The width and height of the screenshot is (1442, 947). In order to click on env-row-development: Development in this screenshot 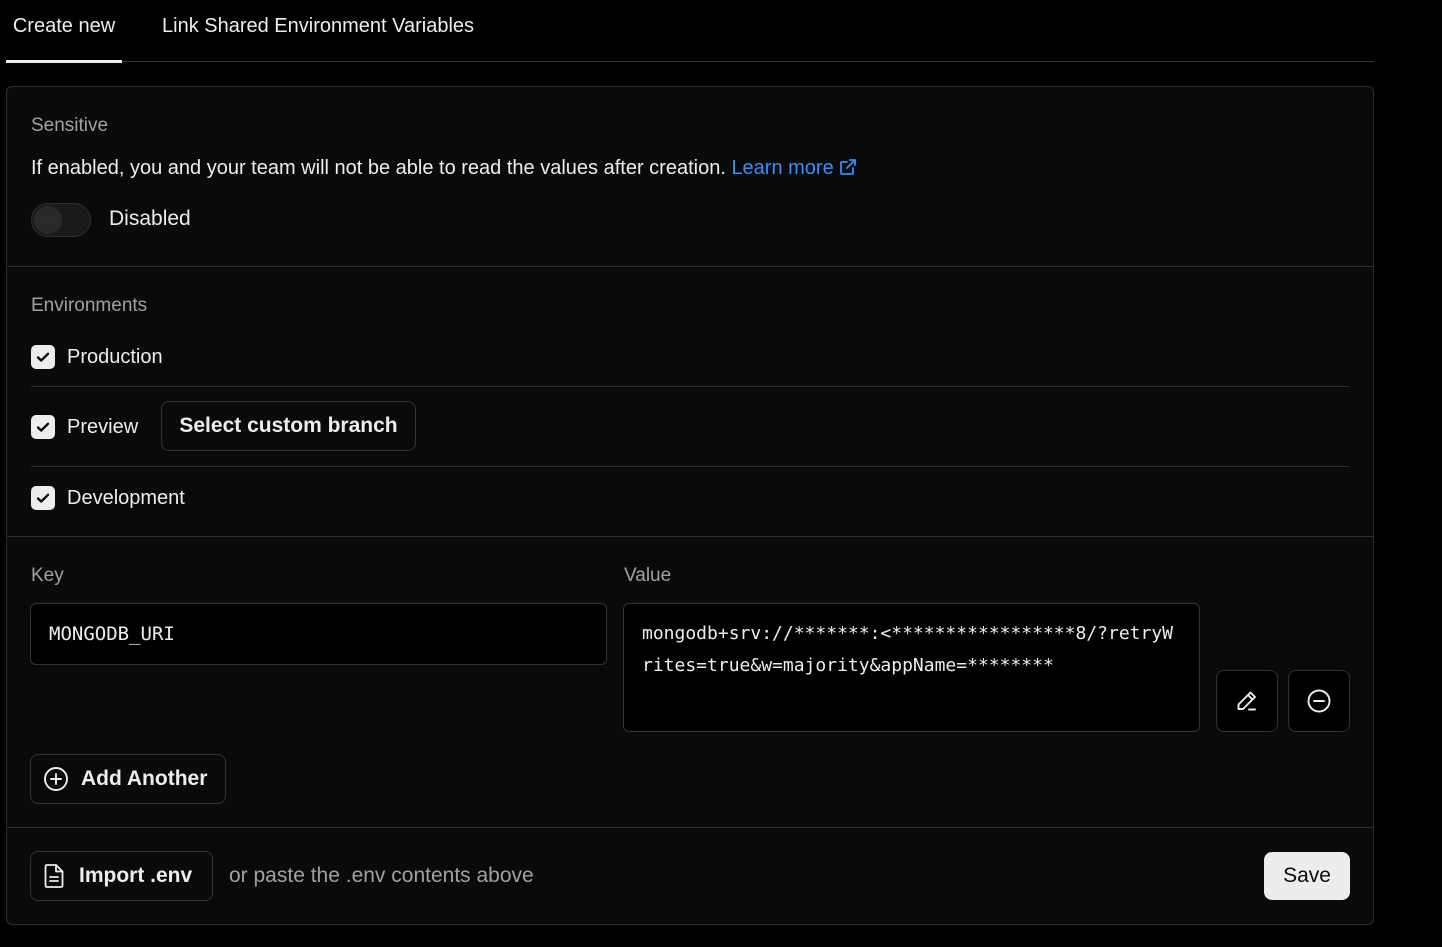, I will do `click(690, 502)`.